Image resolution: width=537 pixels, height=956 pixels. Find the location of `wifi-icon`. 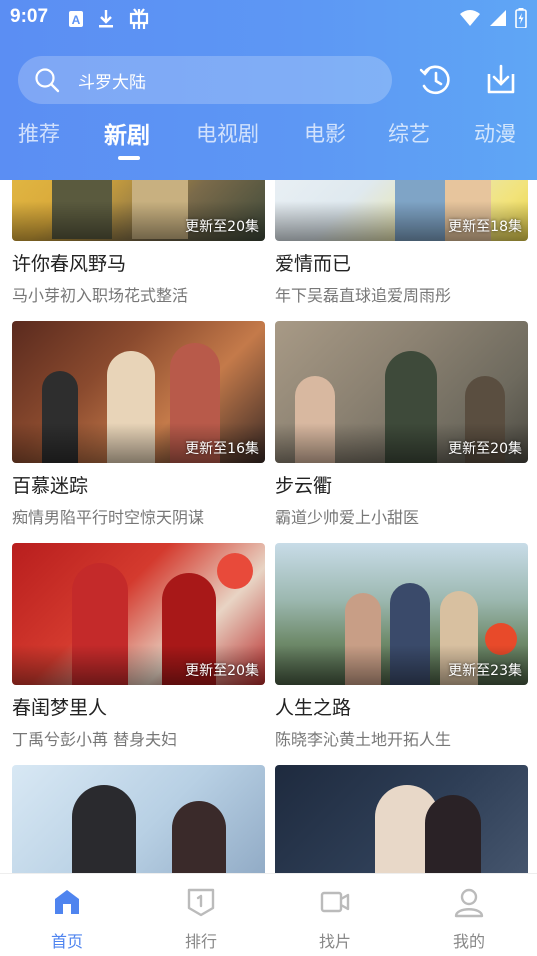

wifi-icon is located at coordinates (470, 20).